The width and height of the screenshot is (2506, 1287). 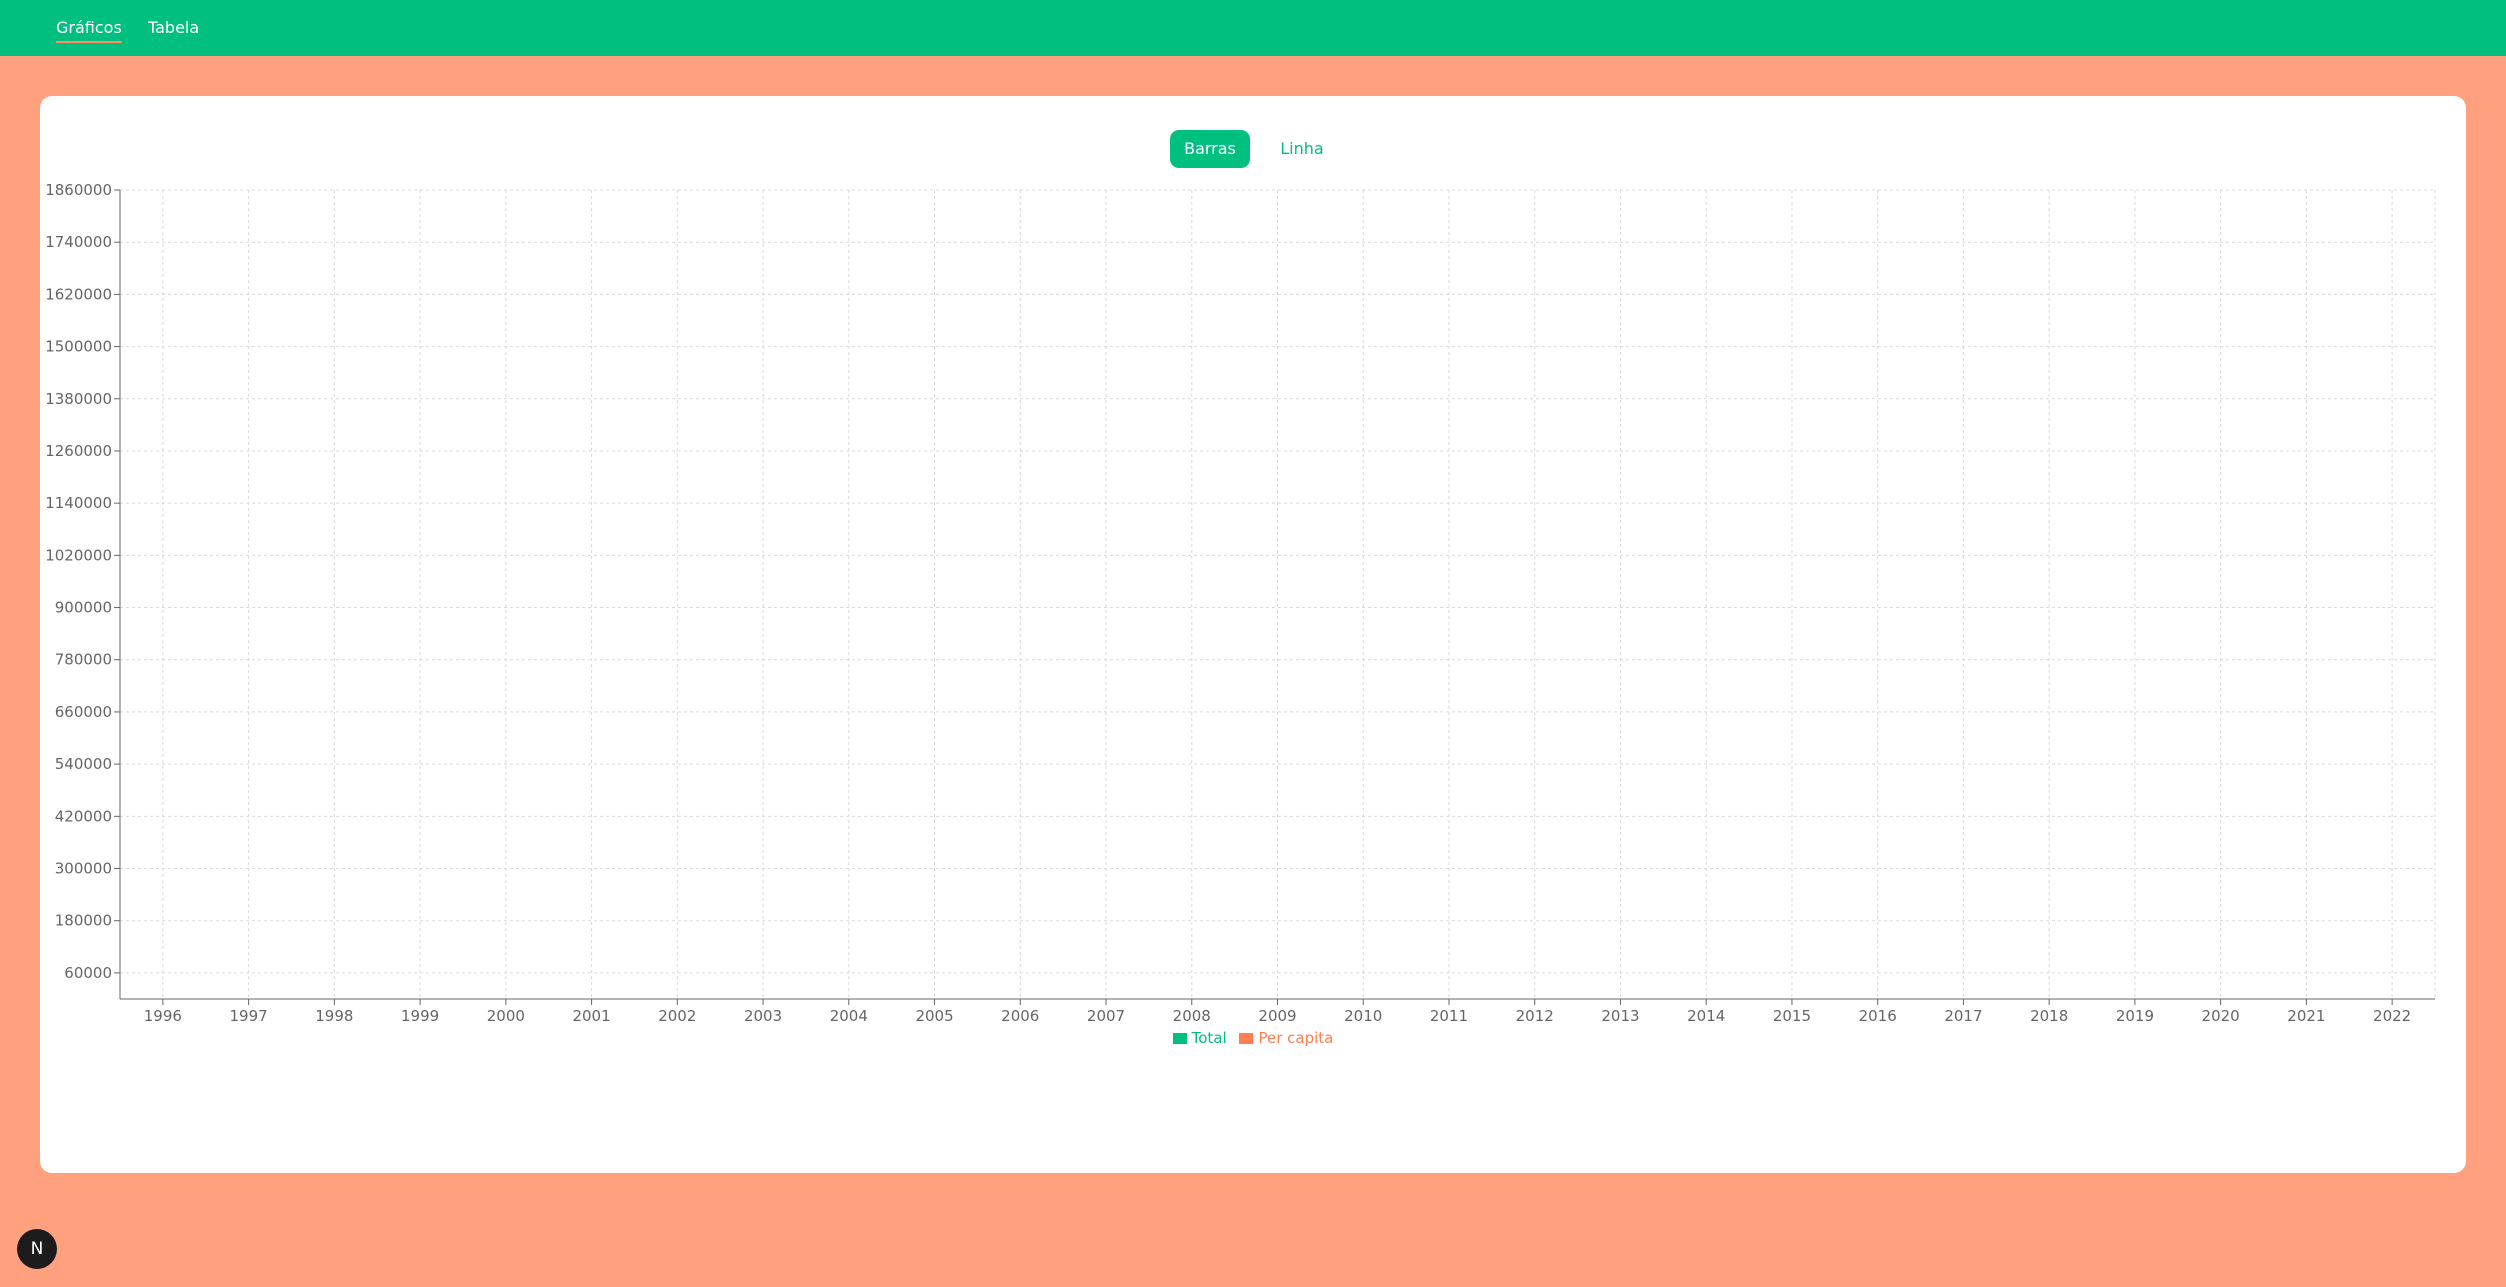 I want to click on x-tick-label: 2005, so click(x=934, y=1016).